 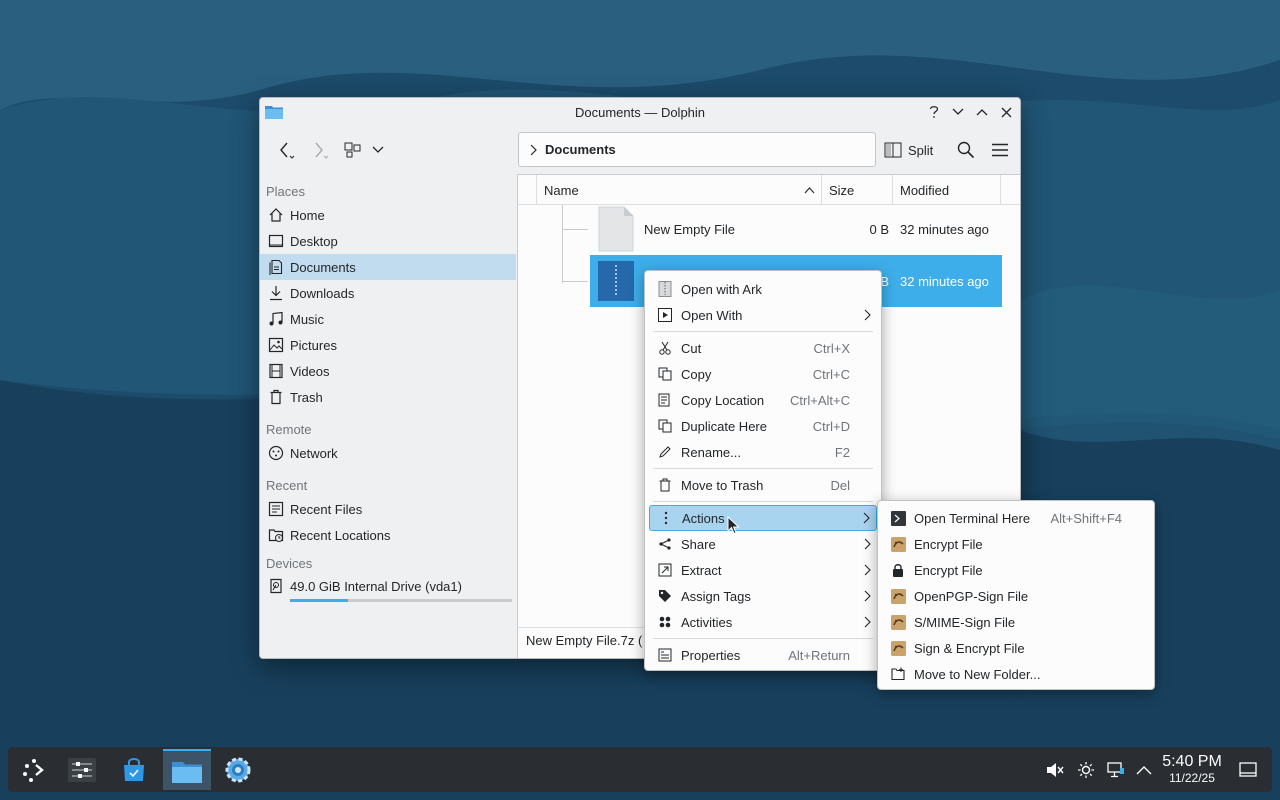 What do you see at coordinates (1192, 778) in the screenshot?
I see `clock-date: 11/22/25` at bounding box center [1192, 778].